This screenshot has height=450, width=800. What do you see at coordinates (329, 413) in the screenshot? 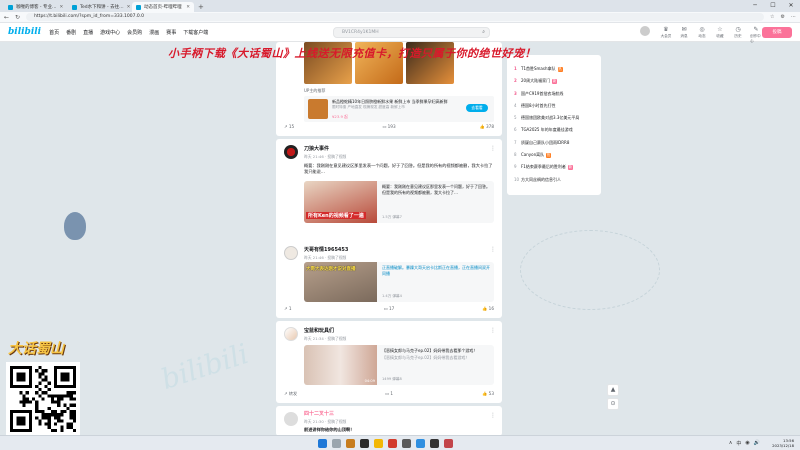
I see `user-name: 四十二叉十三` at bounding box center [329, 413].